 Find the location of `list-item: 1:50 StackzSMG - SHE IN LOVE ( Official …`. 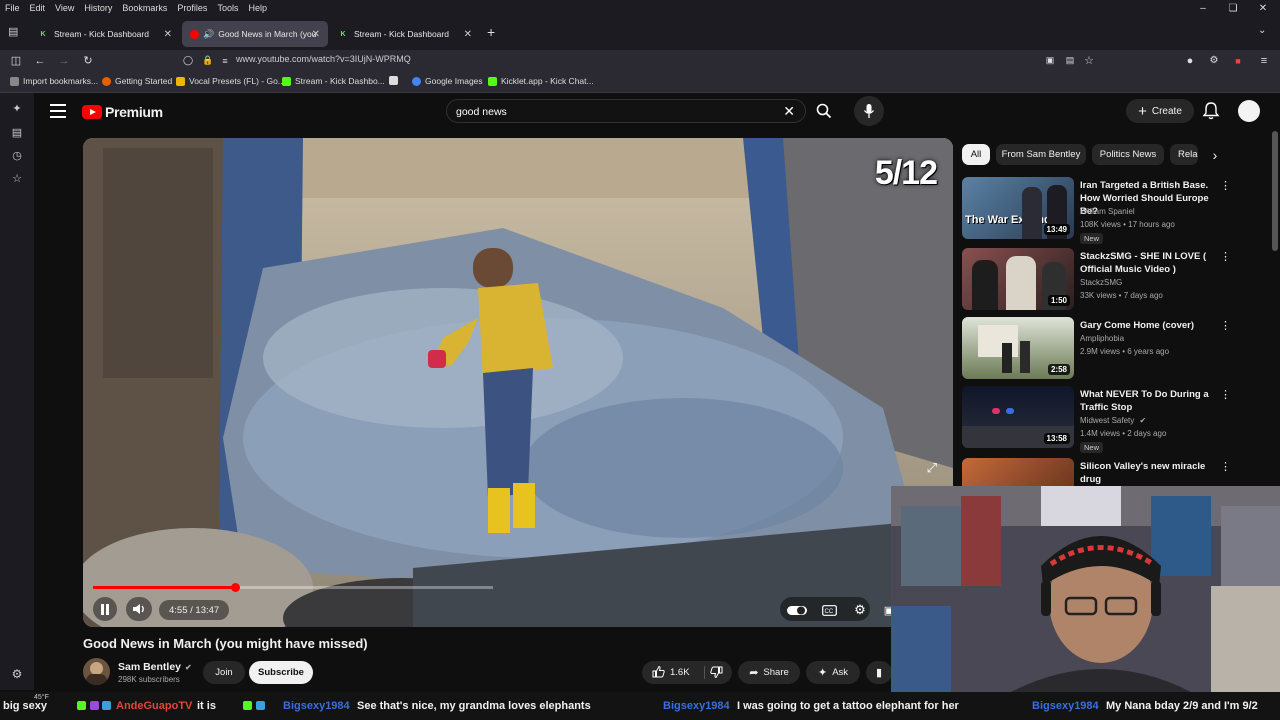

list-item: 1:50 StackzSMG - SHE IN LOVE ( Official … is located at coordinates (1112, 279).